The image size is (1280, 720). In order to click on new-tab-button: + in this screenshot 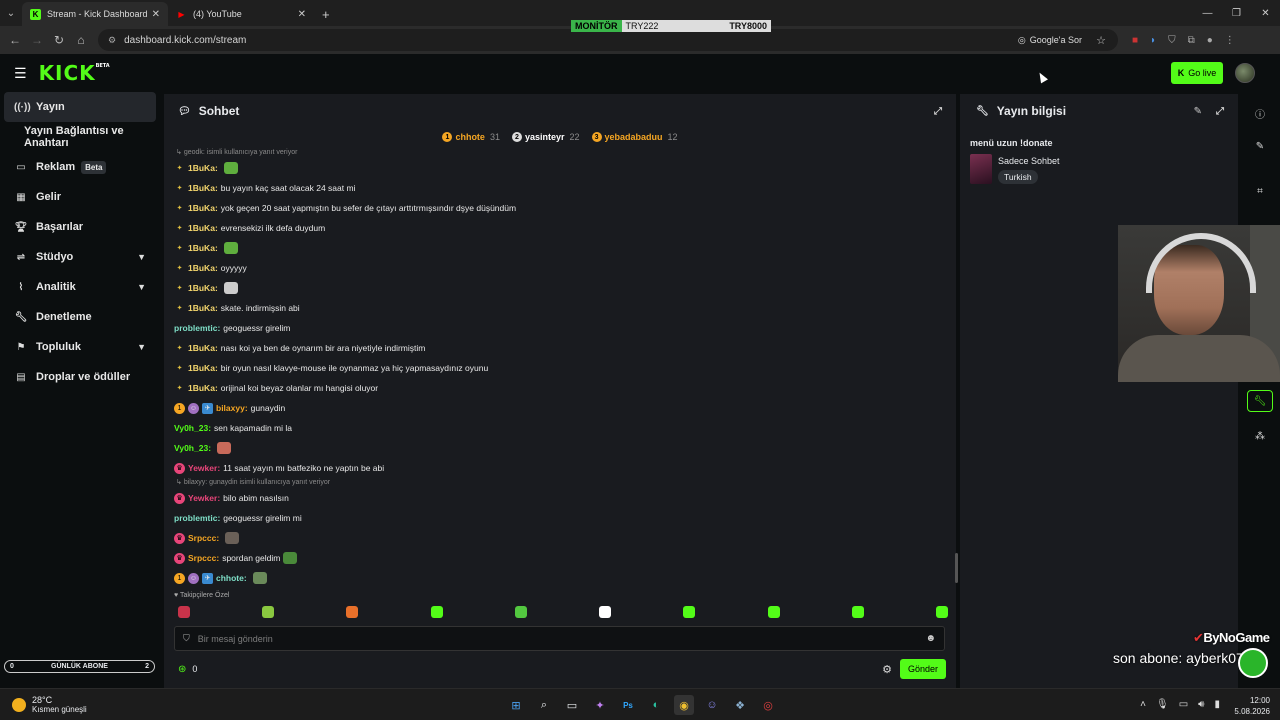, I will do `click(326, 14)`.